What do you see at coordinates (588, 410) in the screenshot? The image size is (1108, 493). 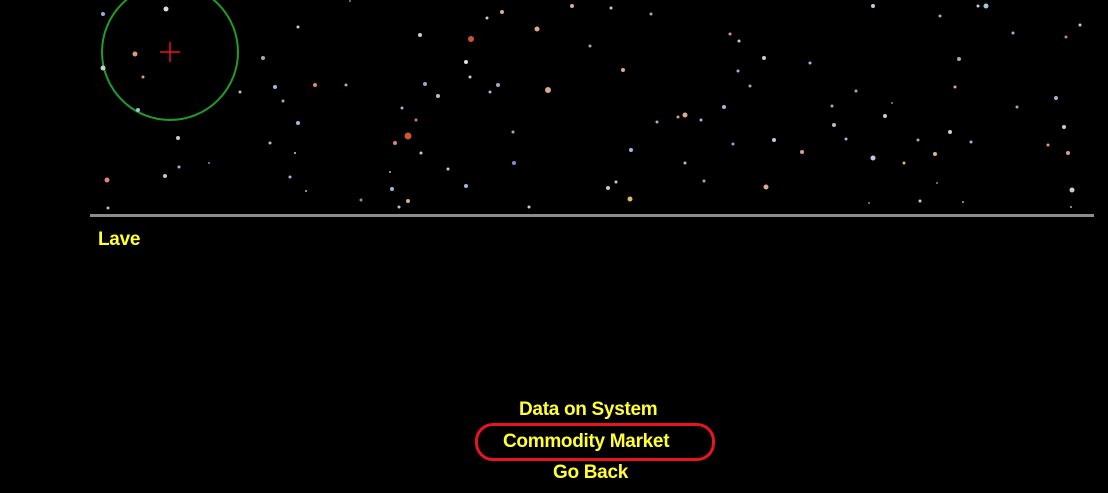 I see `menu-item-data-on-system: Data on System` at bounding box center [588, 410].